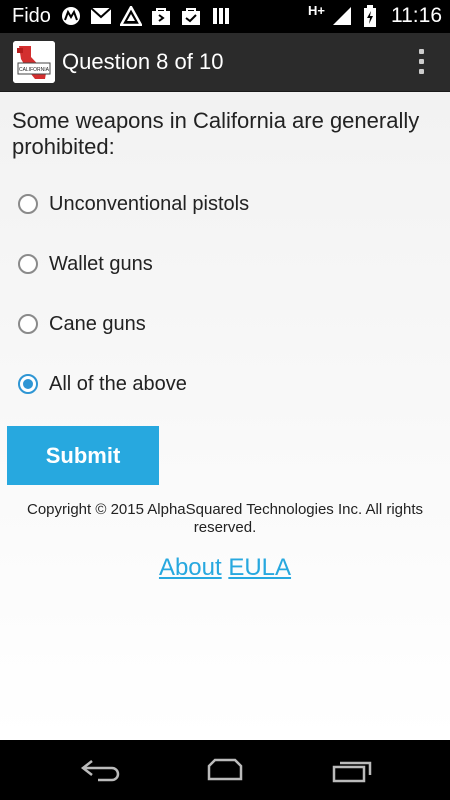 The width and height of the screenshot is (450, 800). Describe the element at coordinates (146, 16) in the screenshot. I see `notification-icons` at that location.